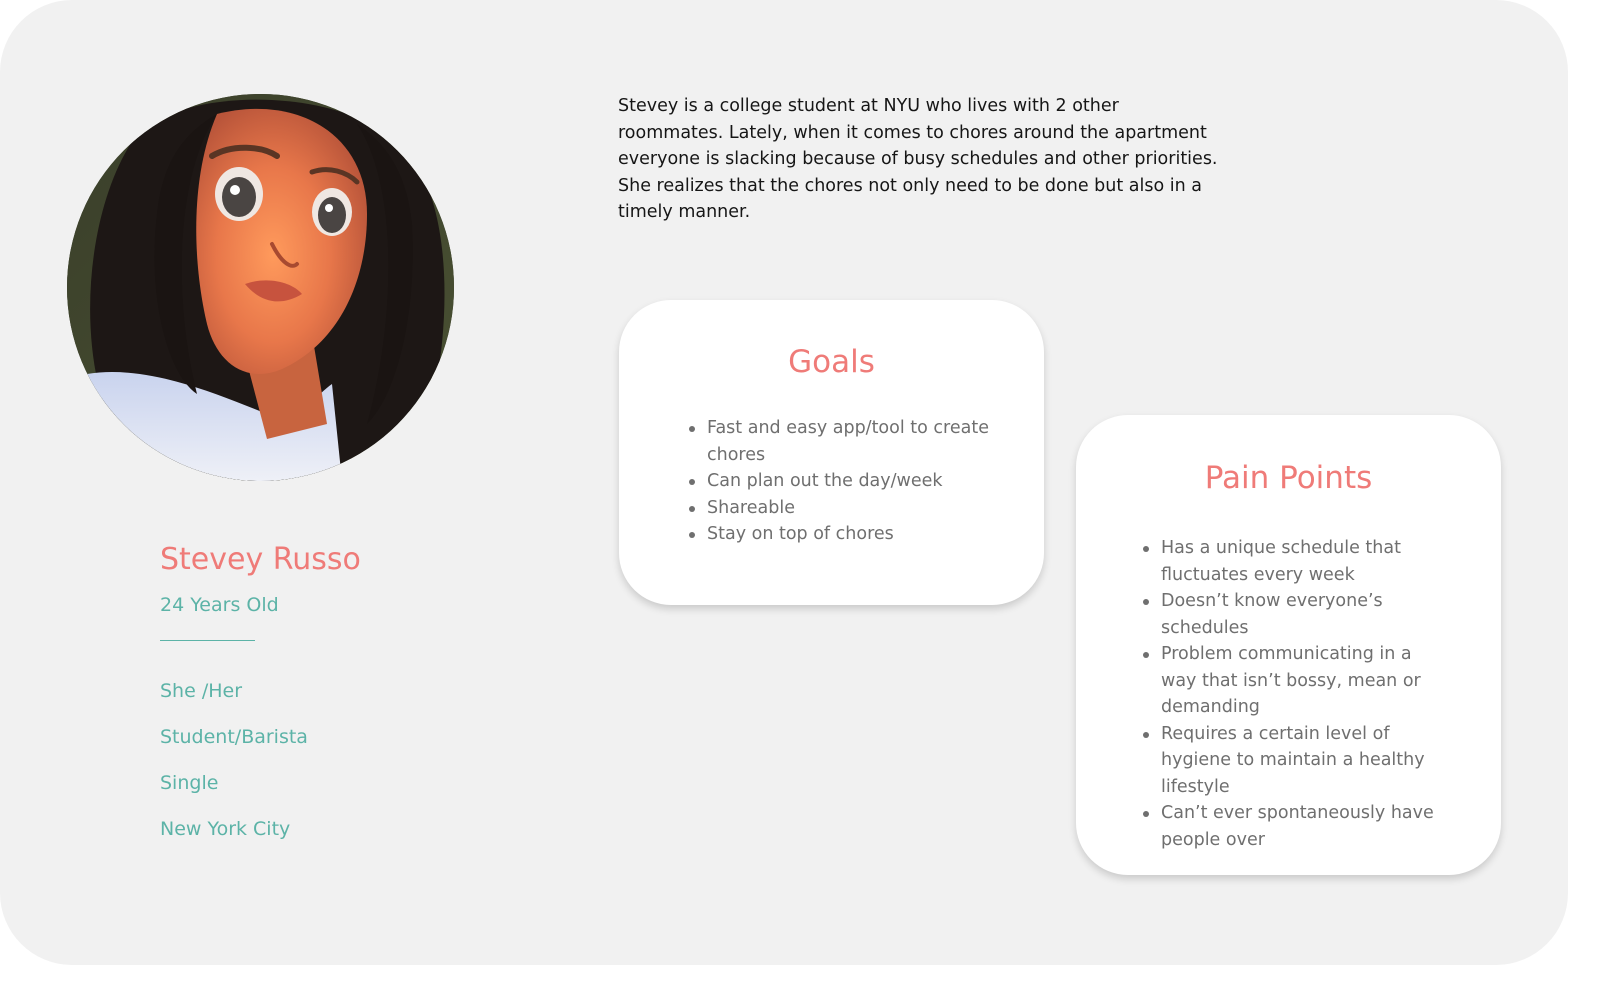 The height and width of the screenshot is (983, 1597). Describe the element at coordinates (234, 737) in the screenshot. I see `persona-occupation: Student/Barista` at that location.